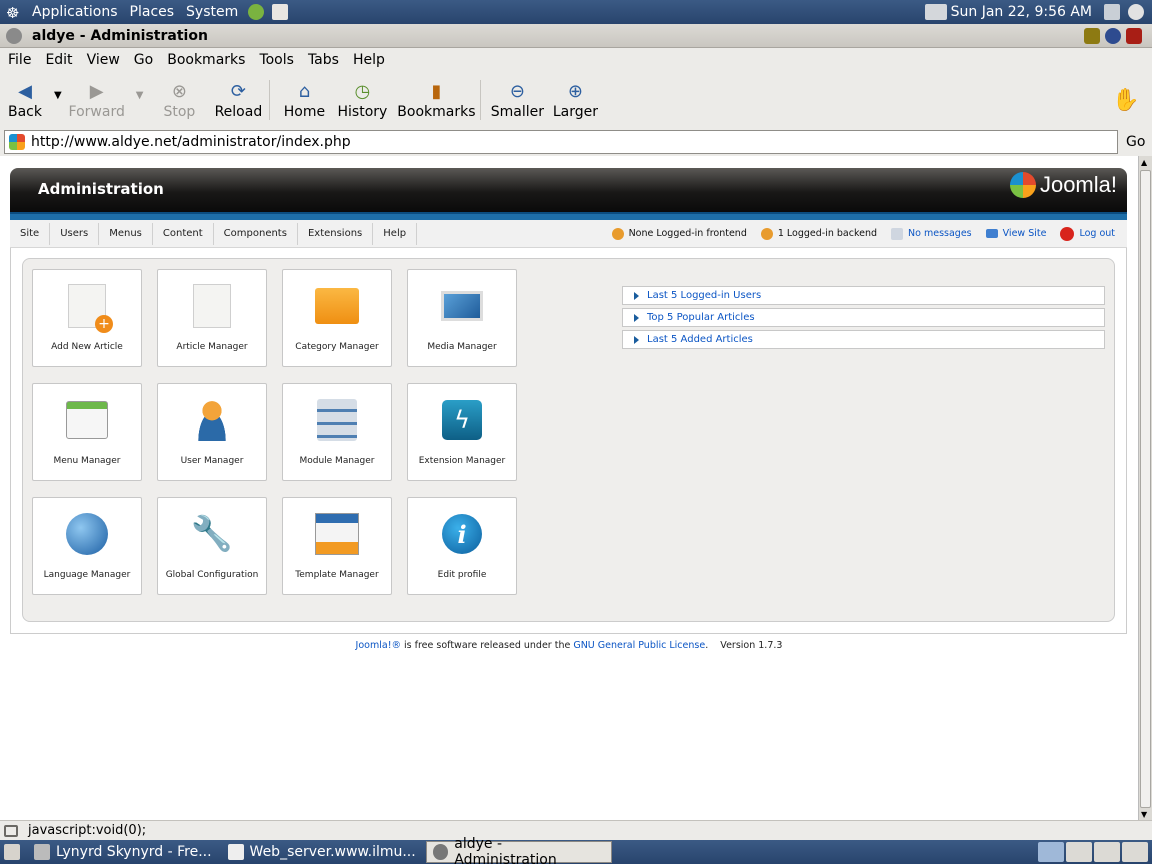 The height and width of the screenshot is (864, 1152). I want to click on browser-launcher-icon, so click(256, 12).